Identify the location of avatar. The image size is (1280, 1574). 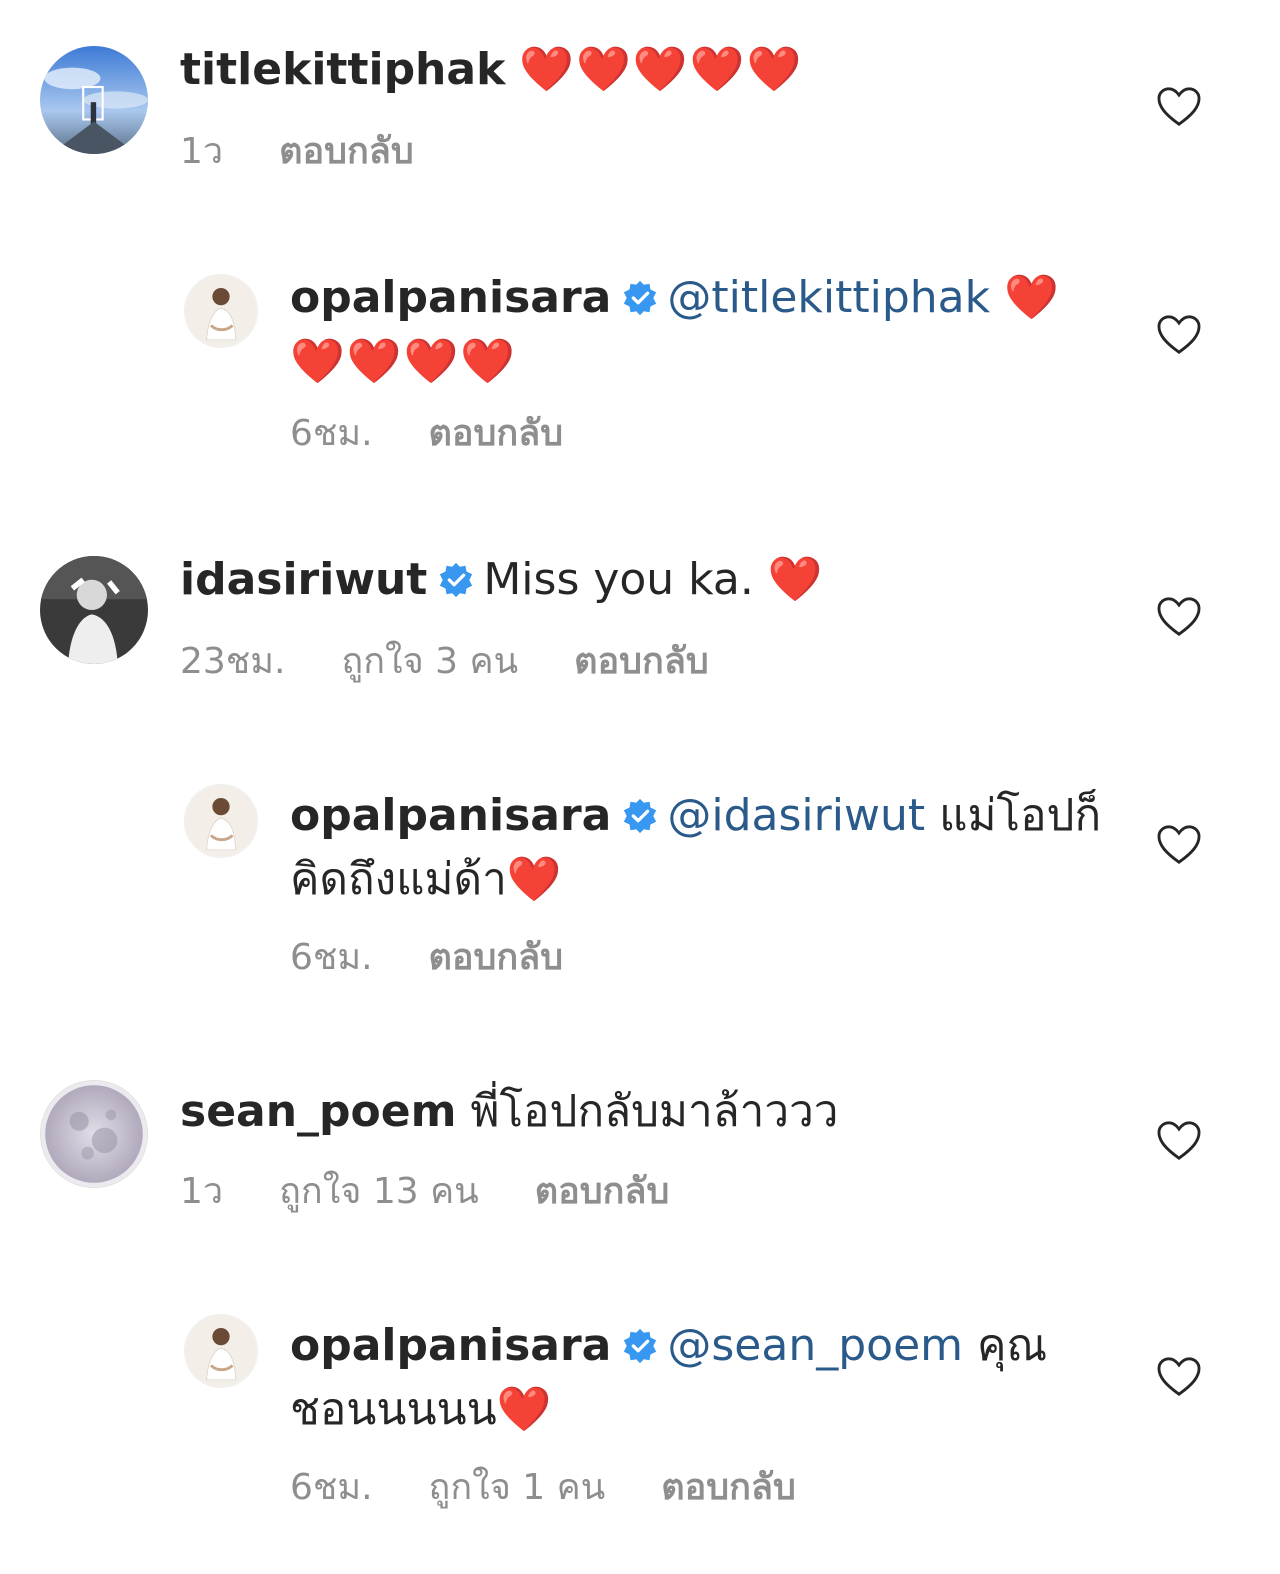
(221, 1351).